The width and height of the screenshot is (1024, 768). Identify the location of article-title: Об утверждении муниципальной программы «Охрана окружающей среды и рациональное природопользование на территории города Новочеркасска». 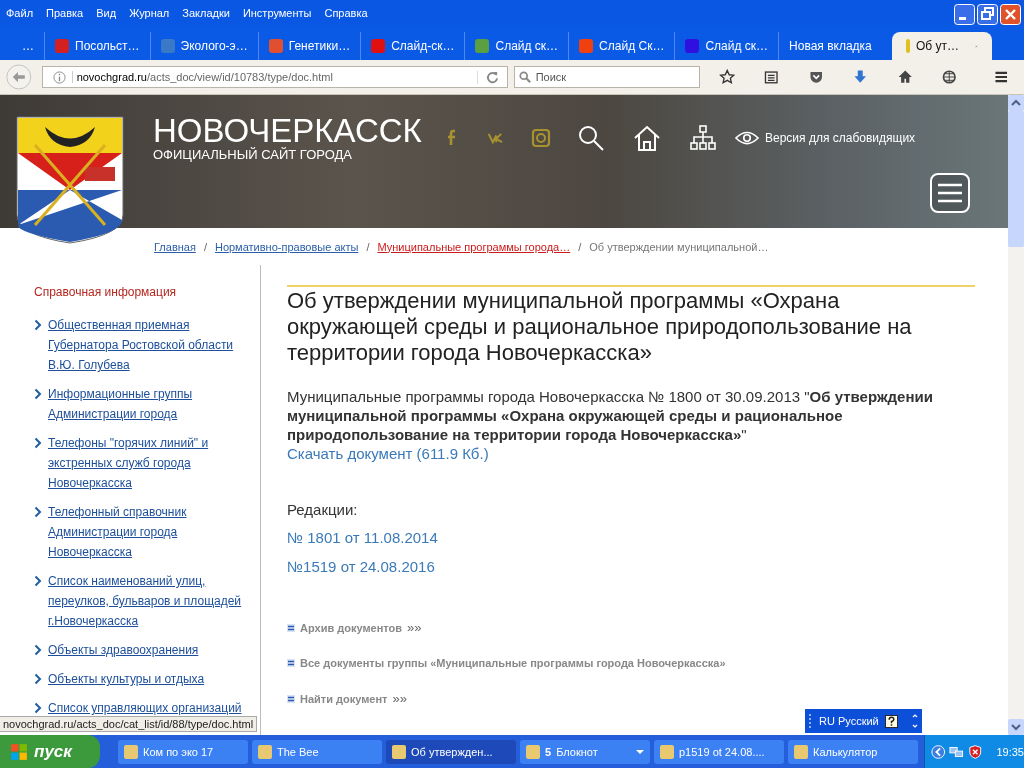
(631, 325).